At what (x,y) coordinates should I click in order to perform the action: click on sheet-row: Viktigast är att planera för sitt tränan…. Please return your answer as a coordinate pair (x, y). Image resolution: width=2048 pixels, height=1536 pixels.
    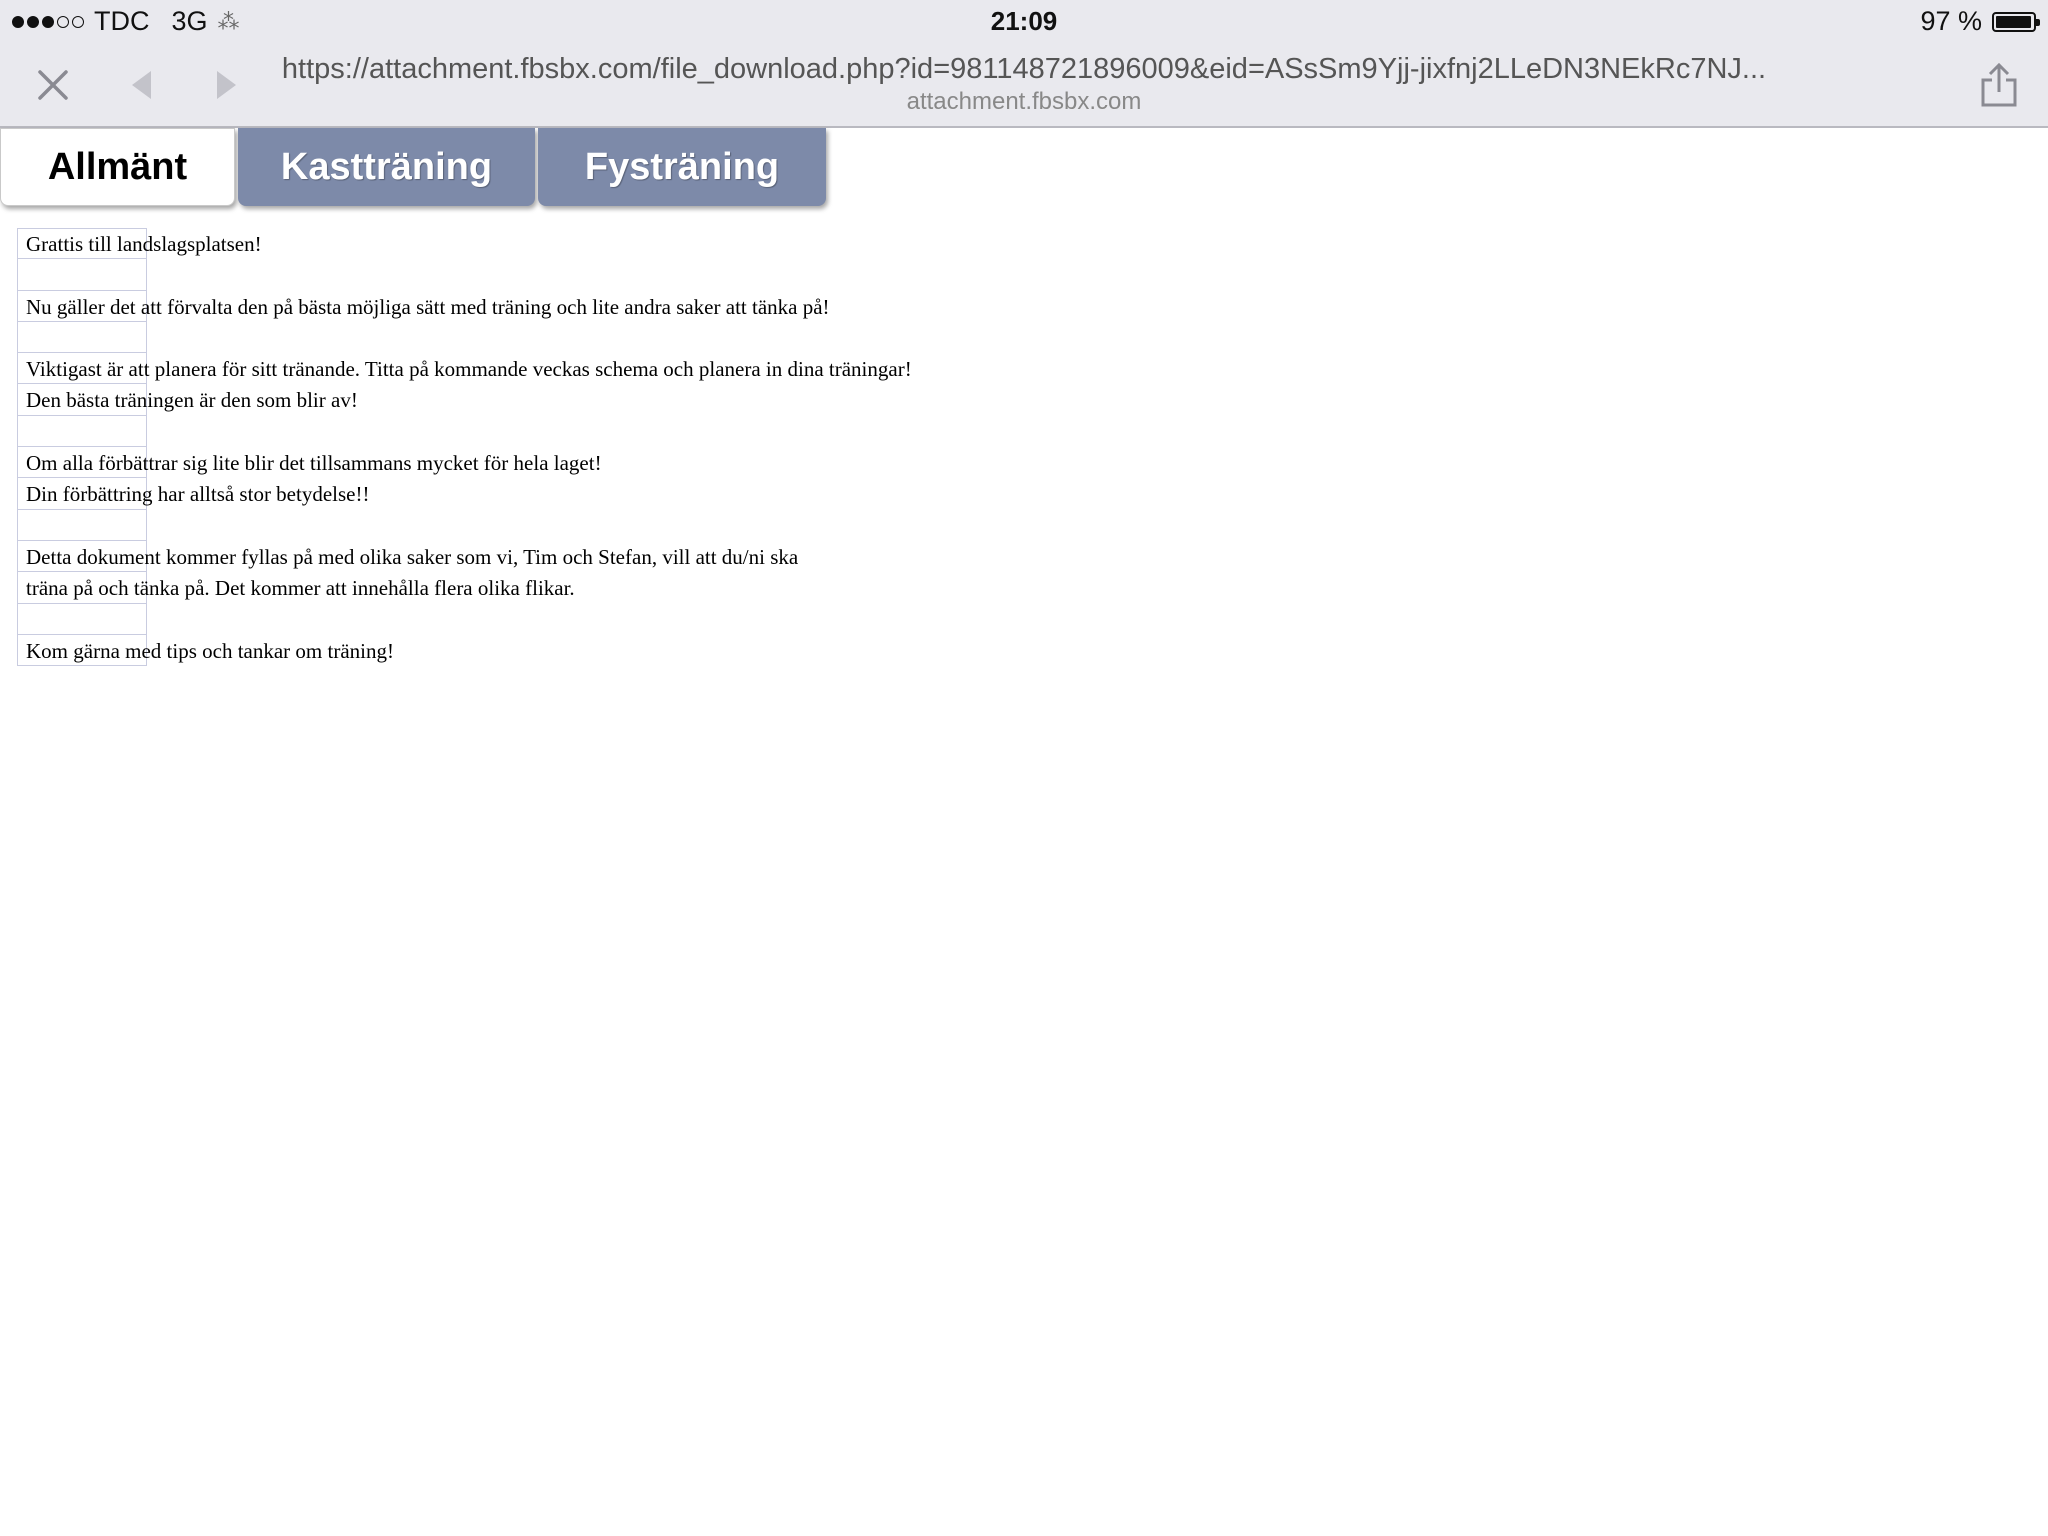
    Looking at the image, I should click on (567, 369).